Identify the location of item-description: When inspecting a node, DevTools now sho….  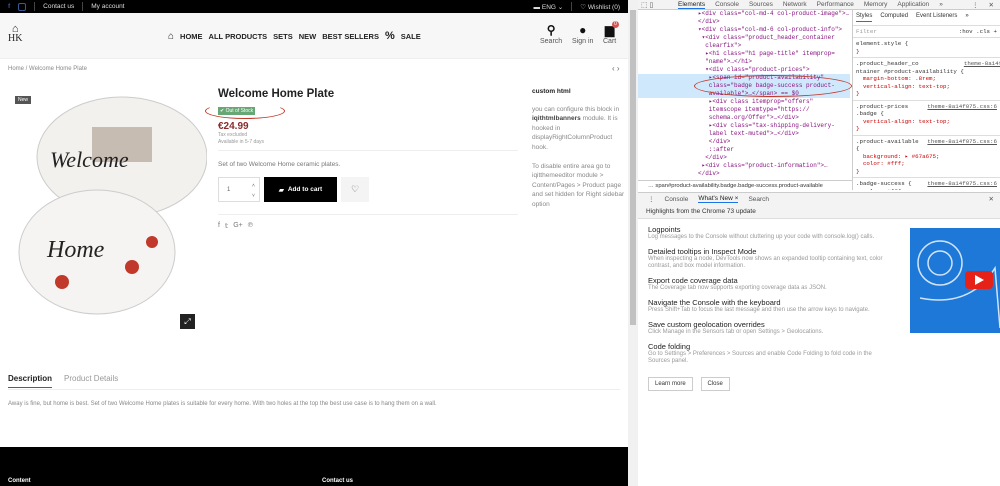
(765, 262).